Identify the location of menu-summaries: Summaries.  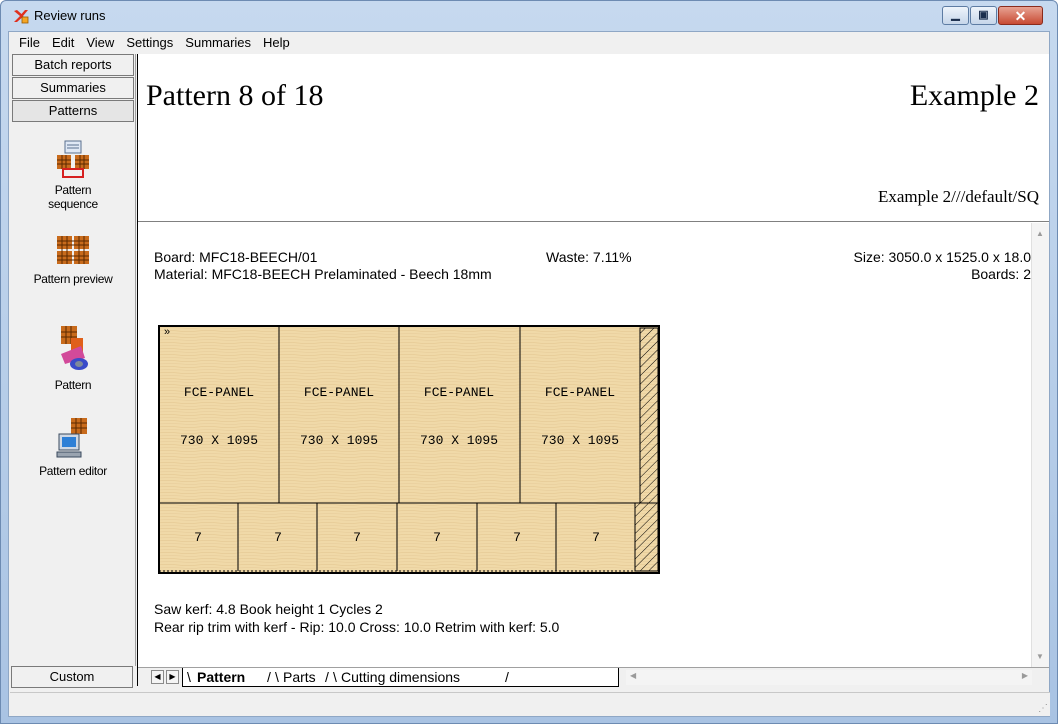
(218, 43).